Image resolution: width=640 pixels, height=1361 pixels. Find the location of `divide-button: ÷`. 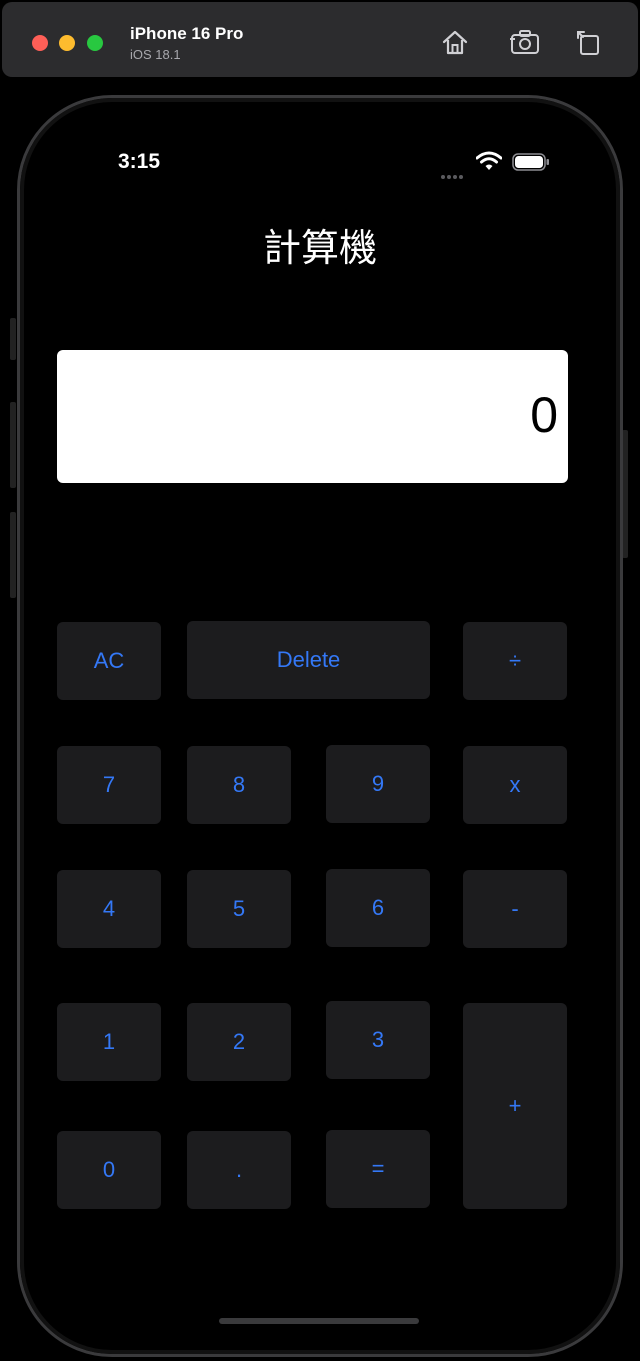

divide-button: ÷ is located at coordinates (515, 661).